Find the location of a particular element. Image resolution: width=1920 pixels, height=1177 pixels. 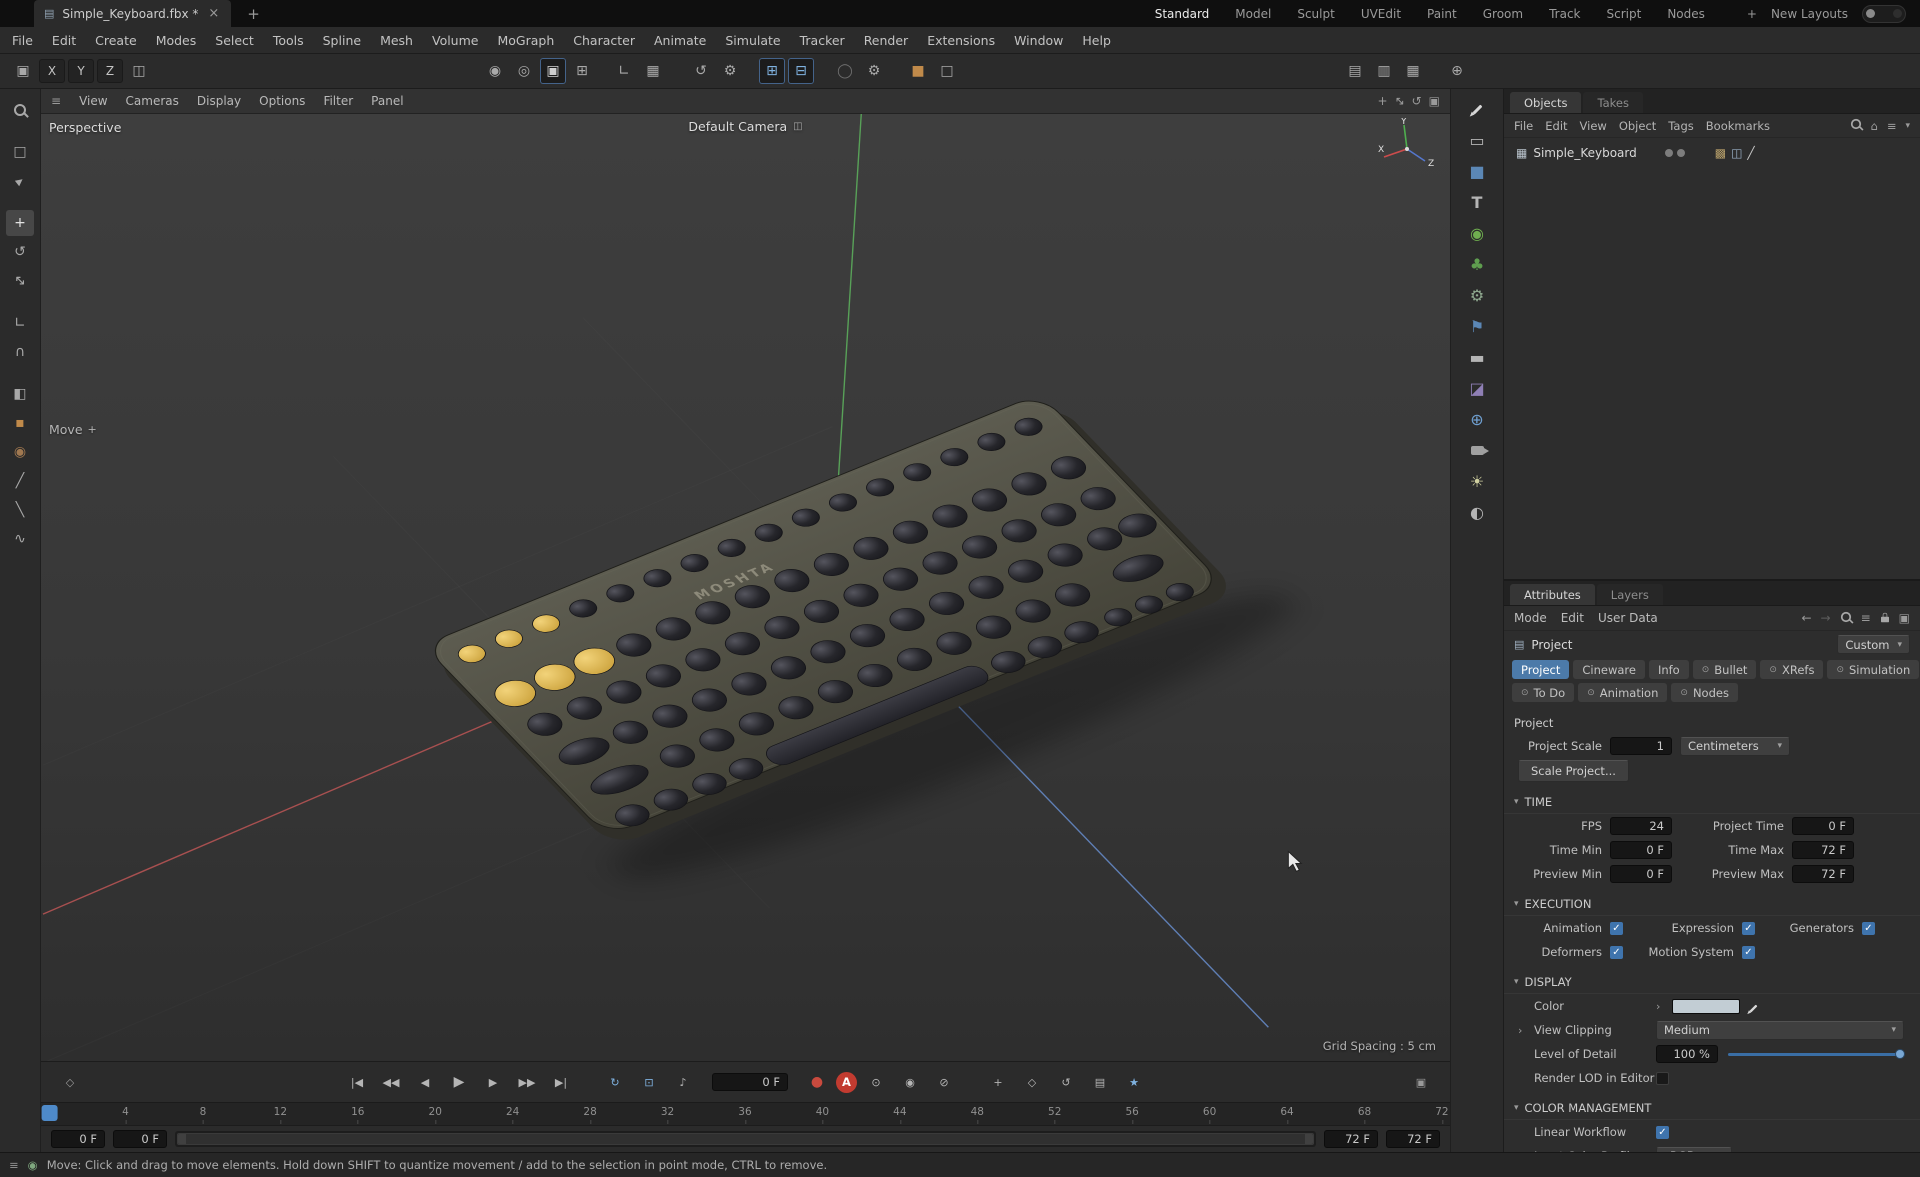

view-clipping-dropdown: Medium ▾ is located at coordinates (1780, 1030).